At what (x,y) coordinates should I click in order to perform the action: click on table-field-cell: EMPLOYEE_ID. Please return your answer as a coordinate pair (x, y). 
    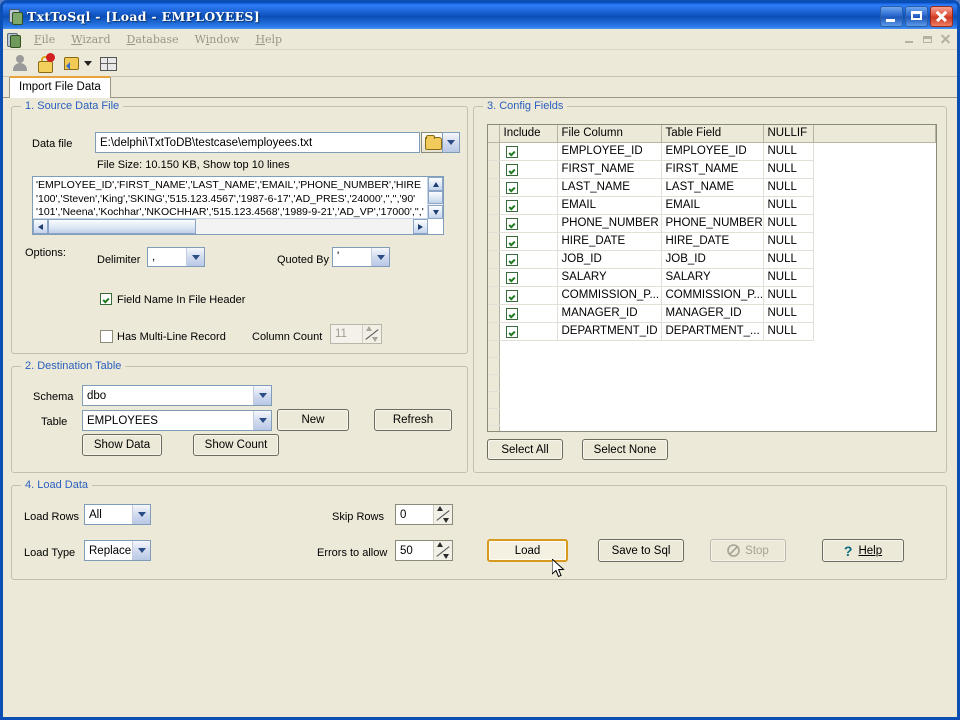
    Looking at the image, I should click on (712, 151).